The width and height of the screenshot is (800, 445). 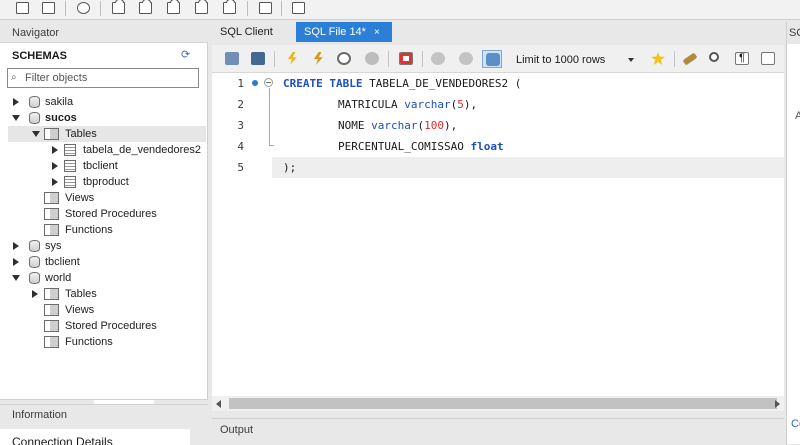 What do you see at coordinates (62, 262) in the screenshot?
I see `tree-item-label: tbclient` at bounding box center [62, 262].